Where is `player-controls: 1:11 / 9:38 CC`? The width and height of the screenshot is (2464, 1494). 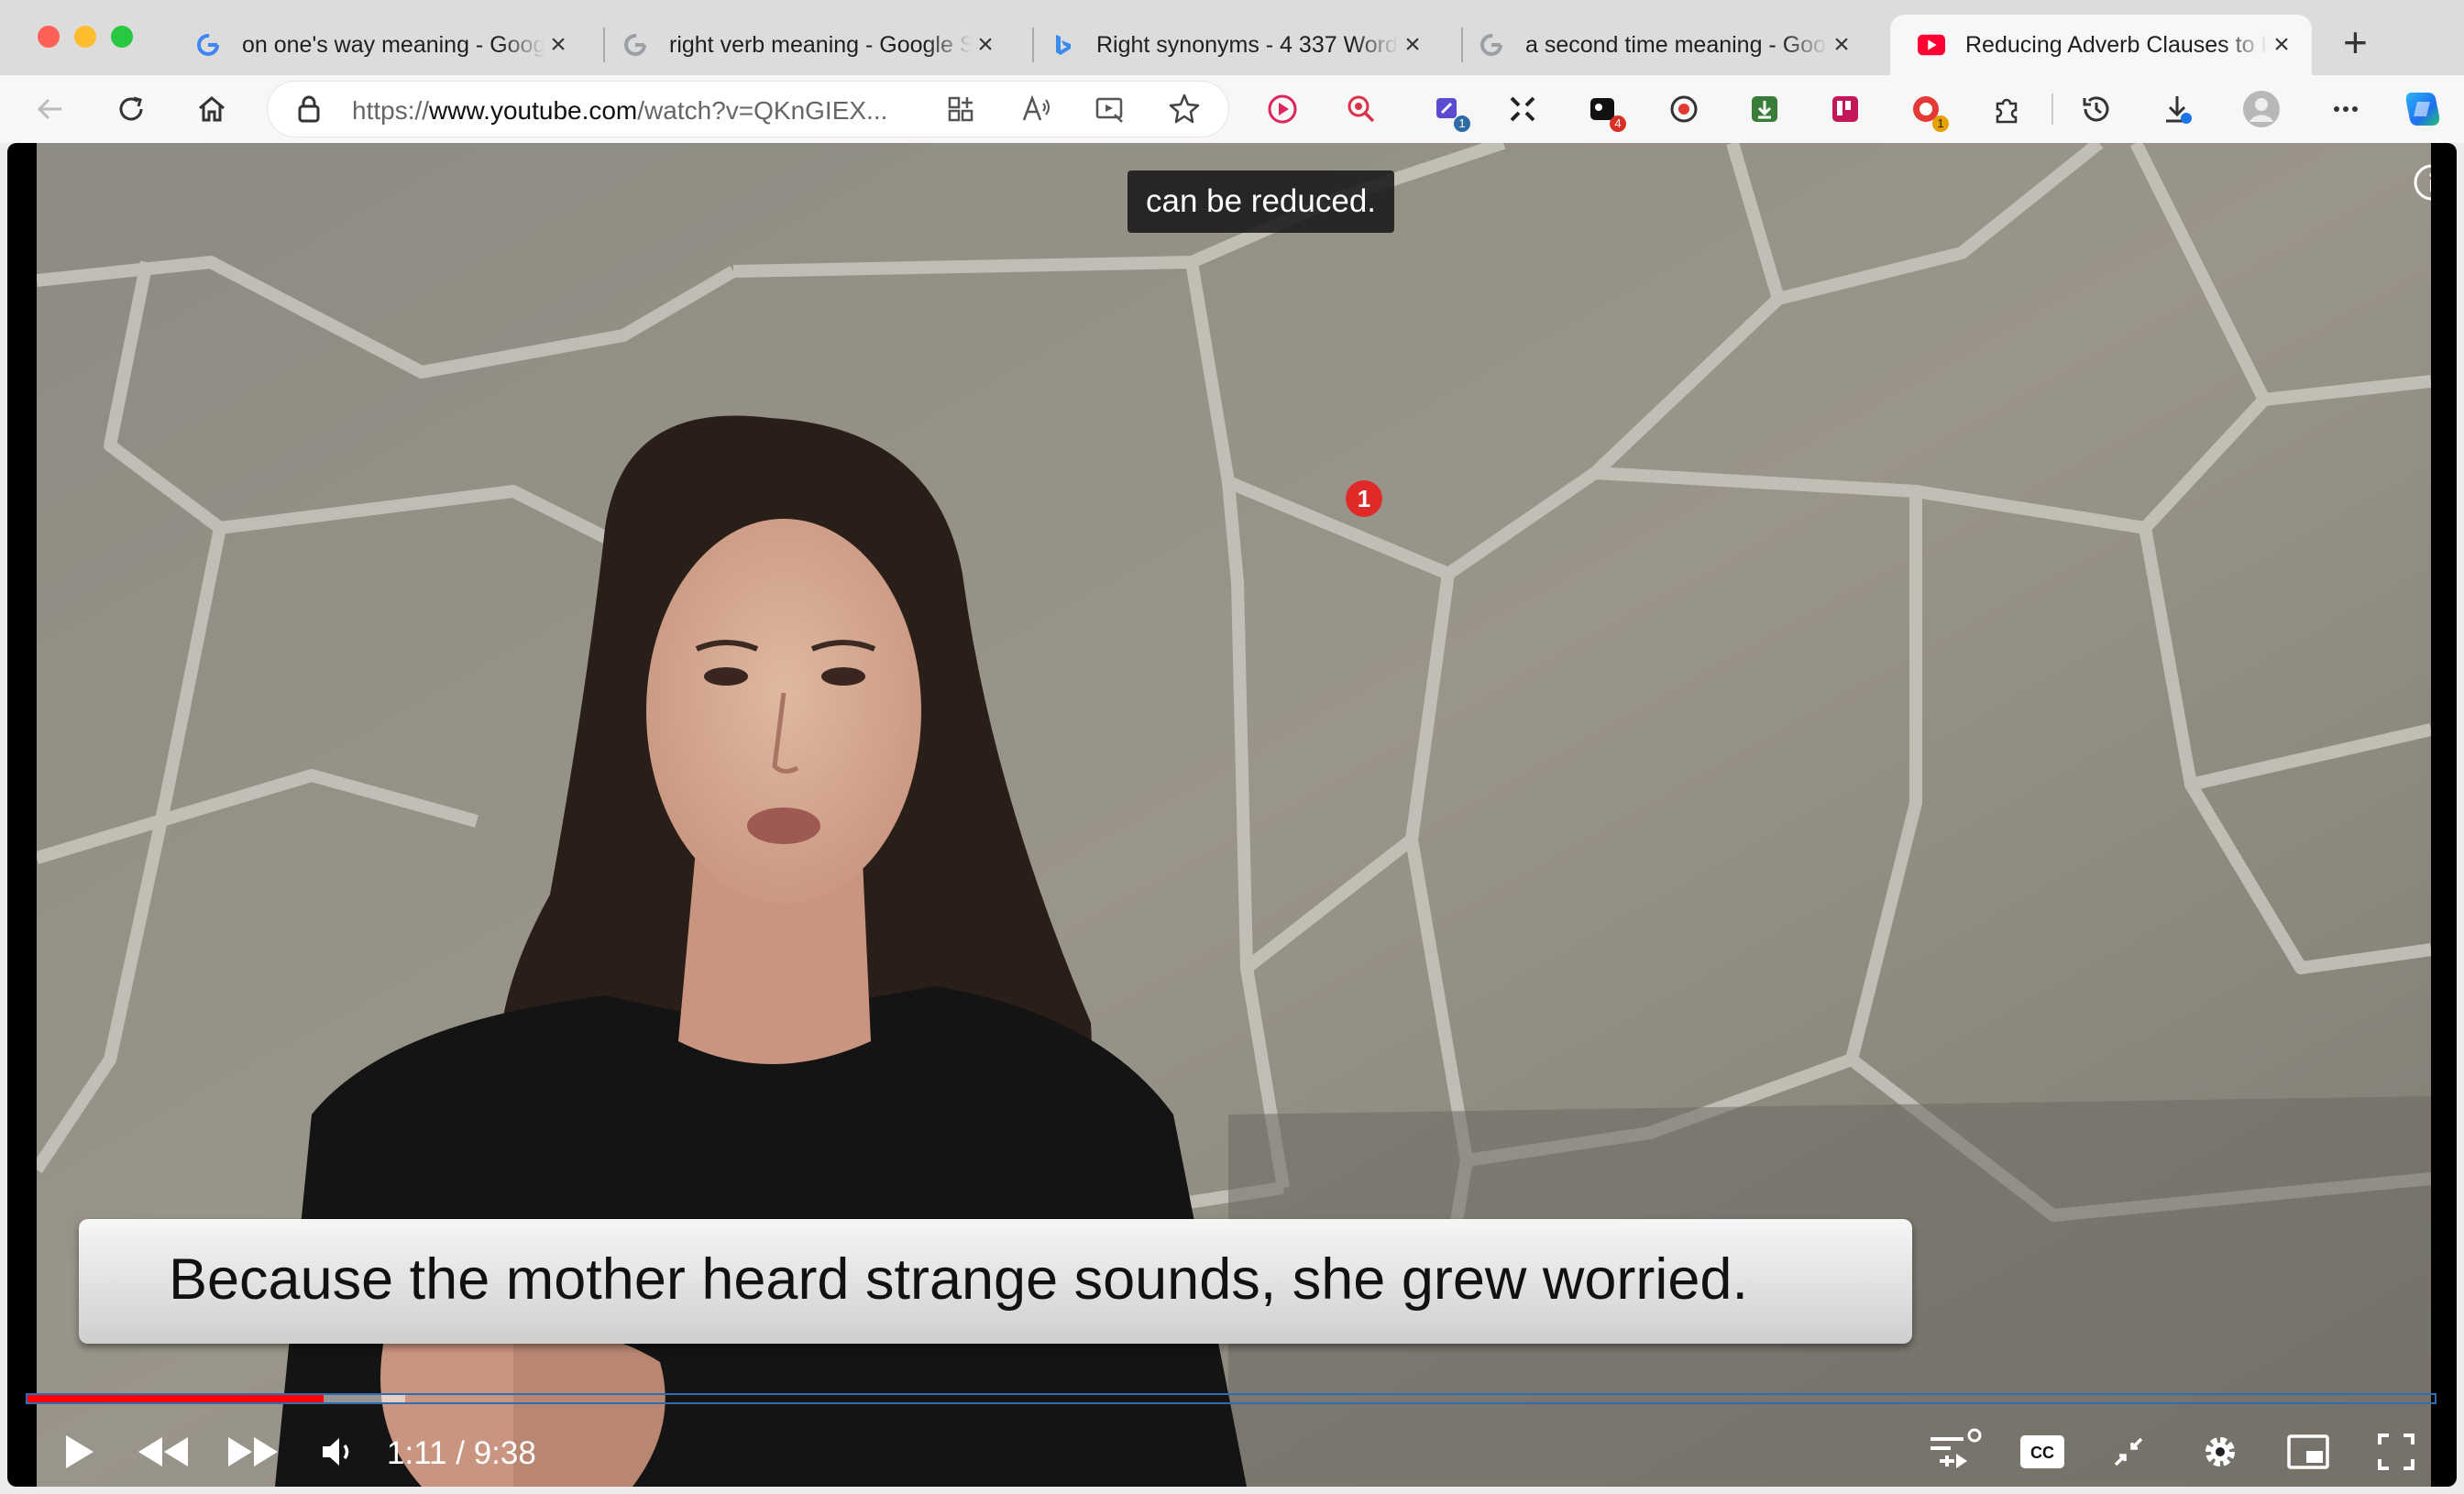
player-controls: 1:11 / 9:38 CC is located at coordinates (1232, 1450).